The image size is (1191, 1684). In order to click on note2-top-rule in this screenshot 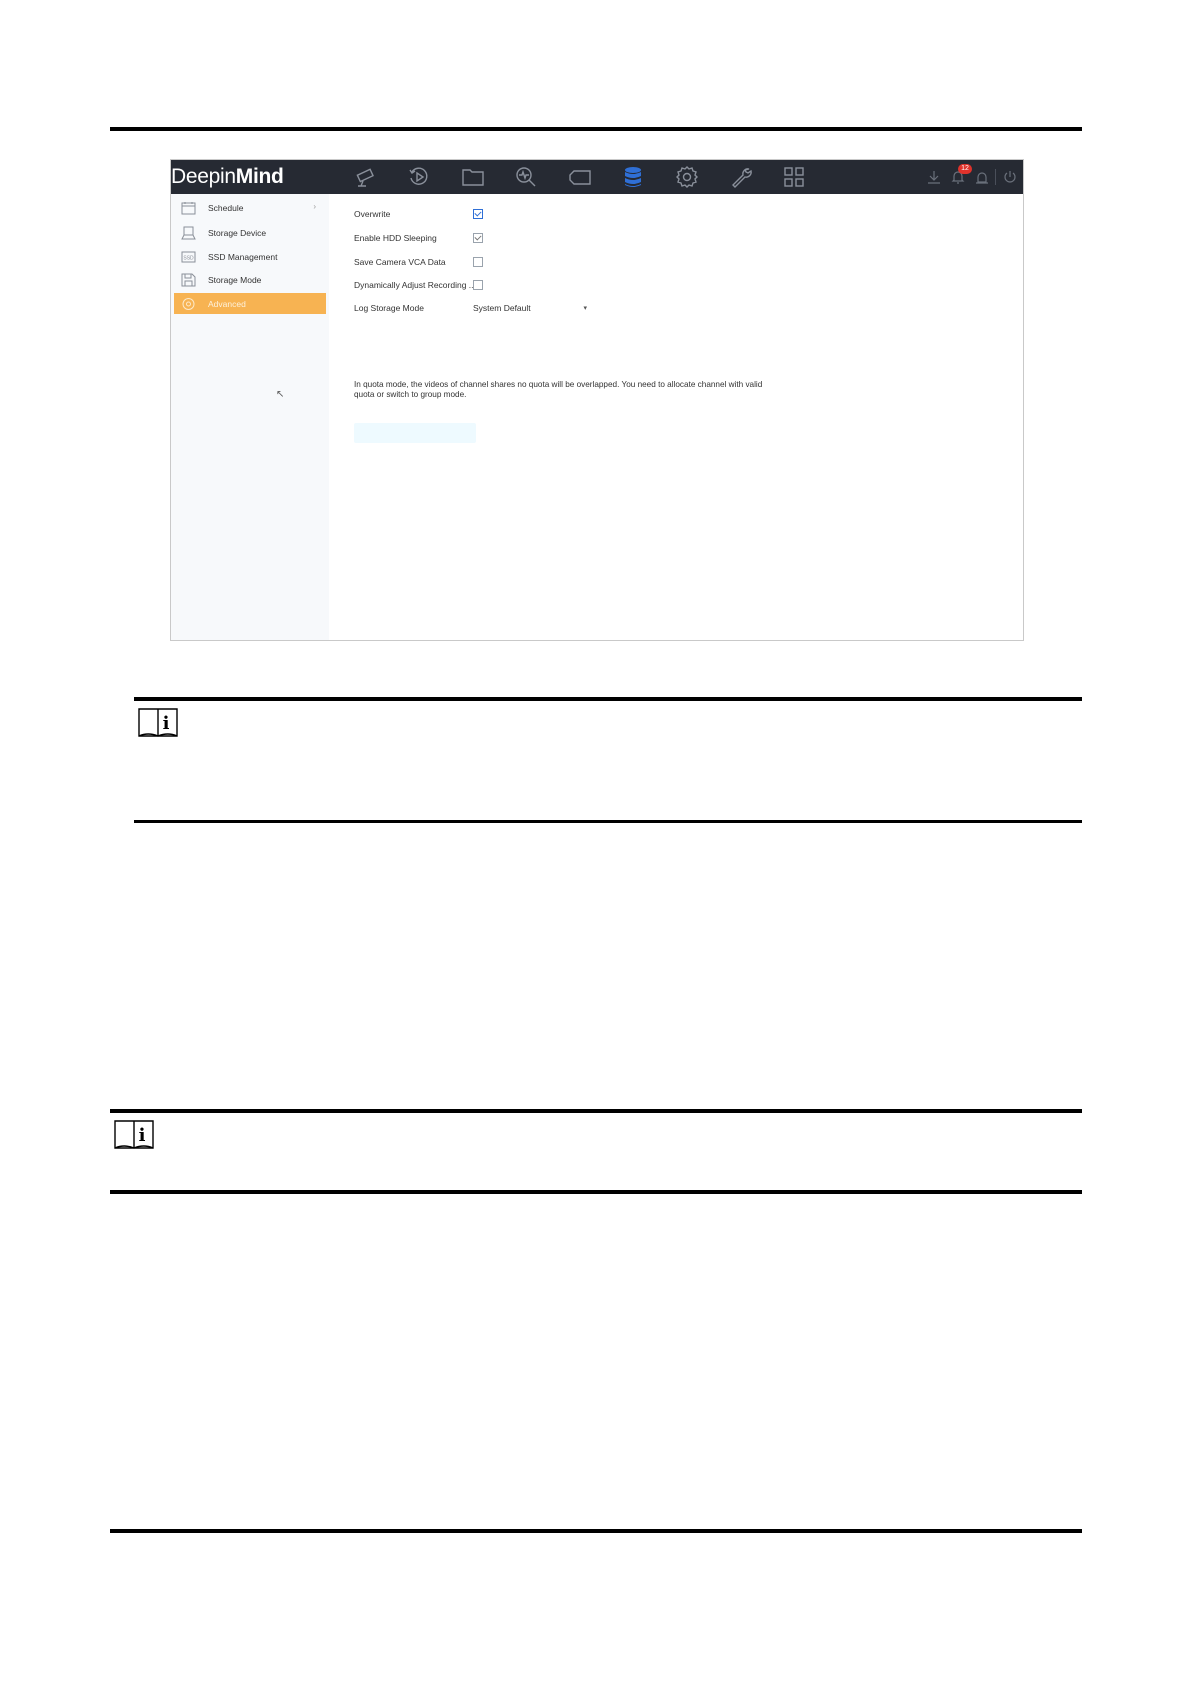, I will do `click(596, 1111)`.